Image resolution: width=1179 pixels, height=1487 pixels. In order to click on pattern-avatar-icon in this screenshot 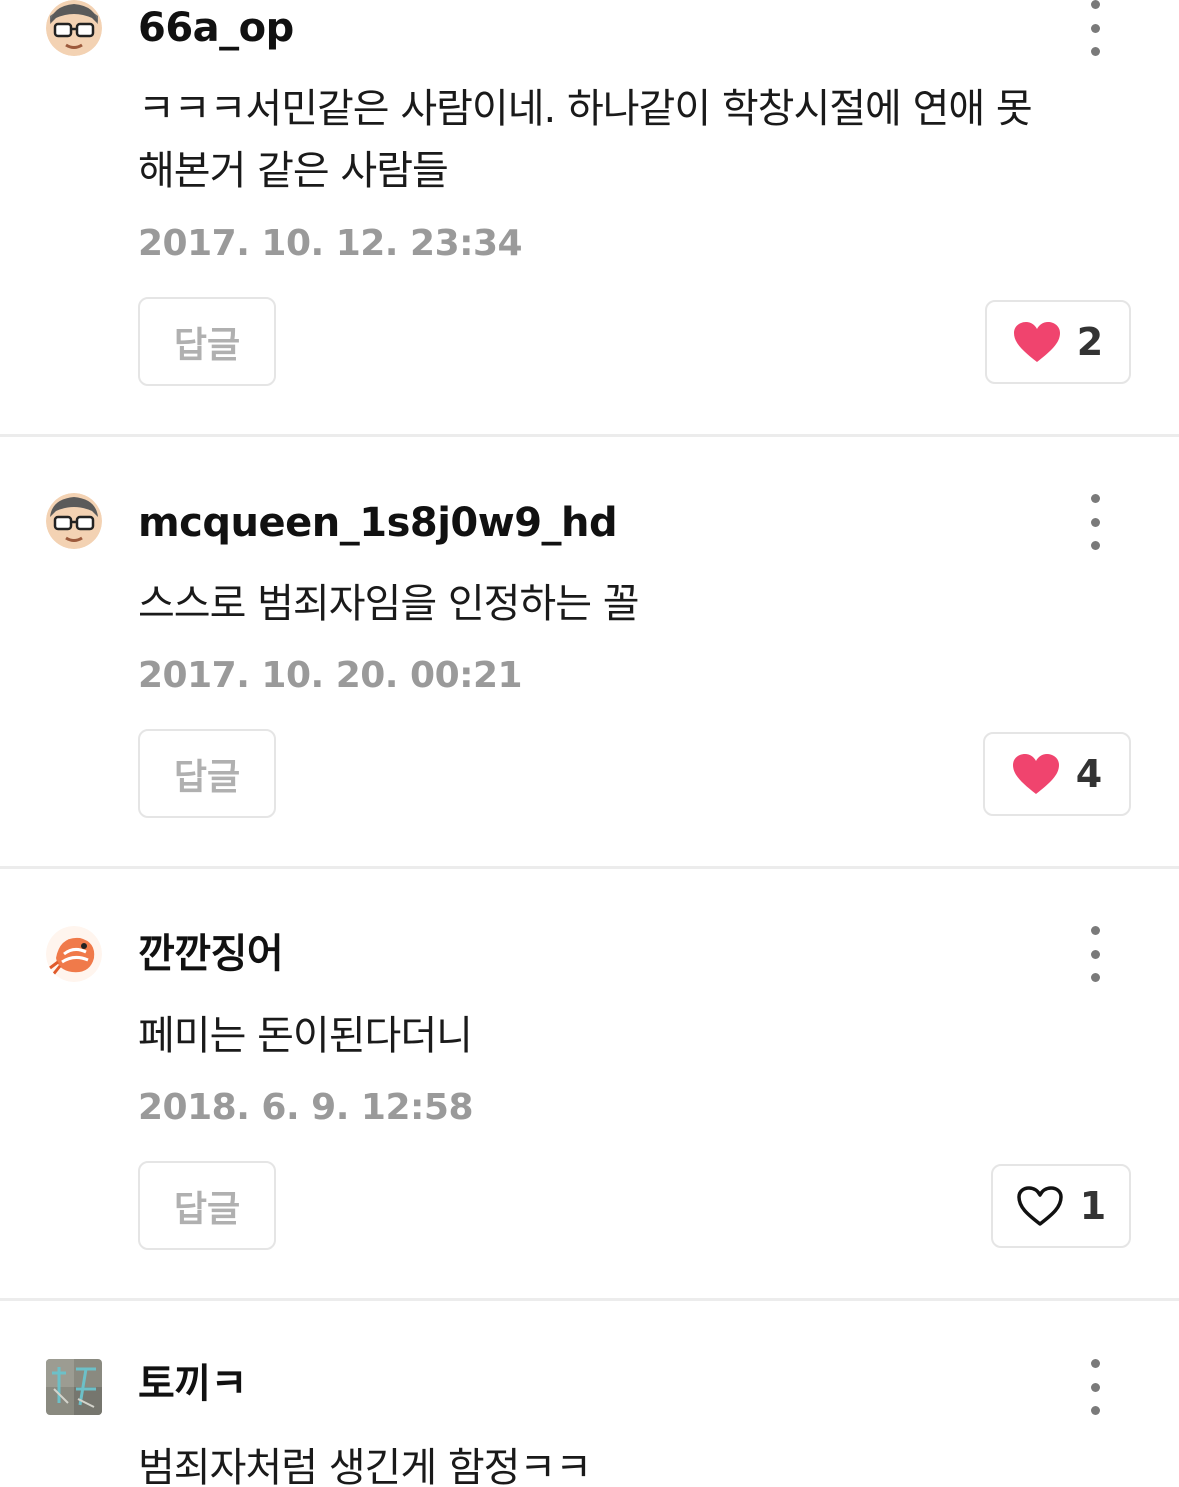, I will do `click(74, 1387)`.